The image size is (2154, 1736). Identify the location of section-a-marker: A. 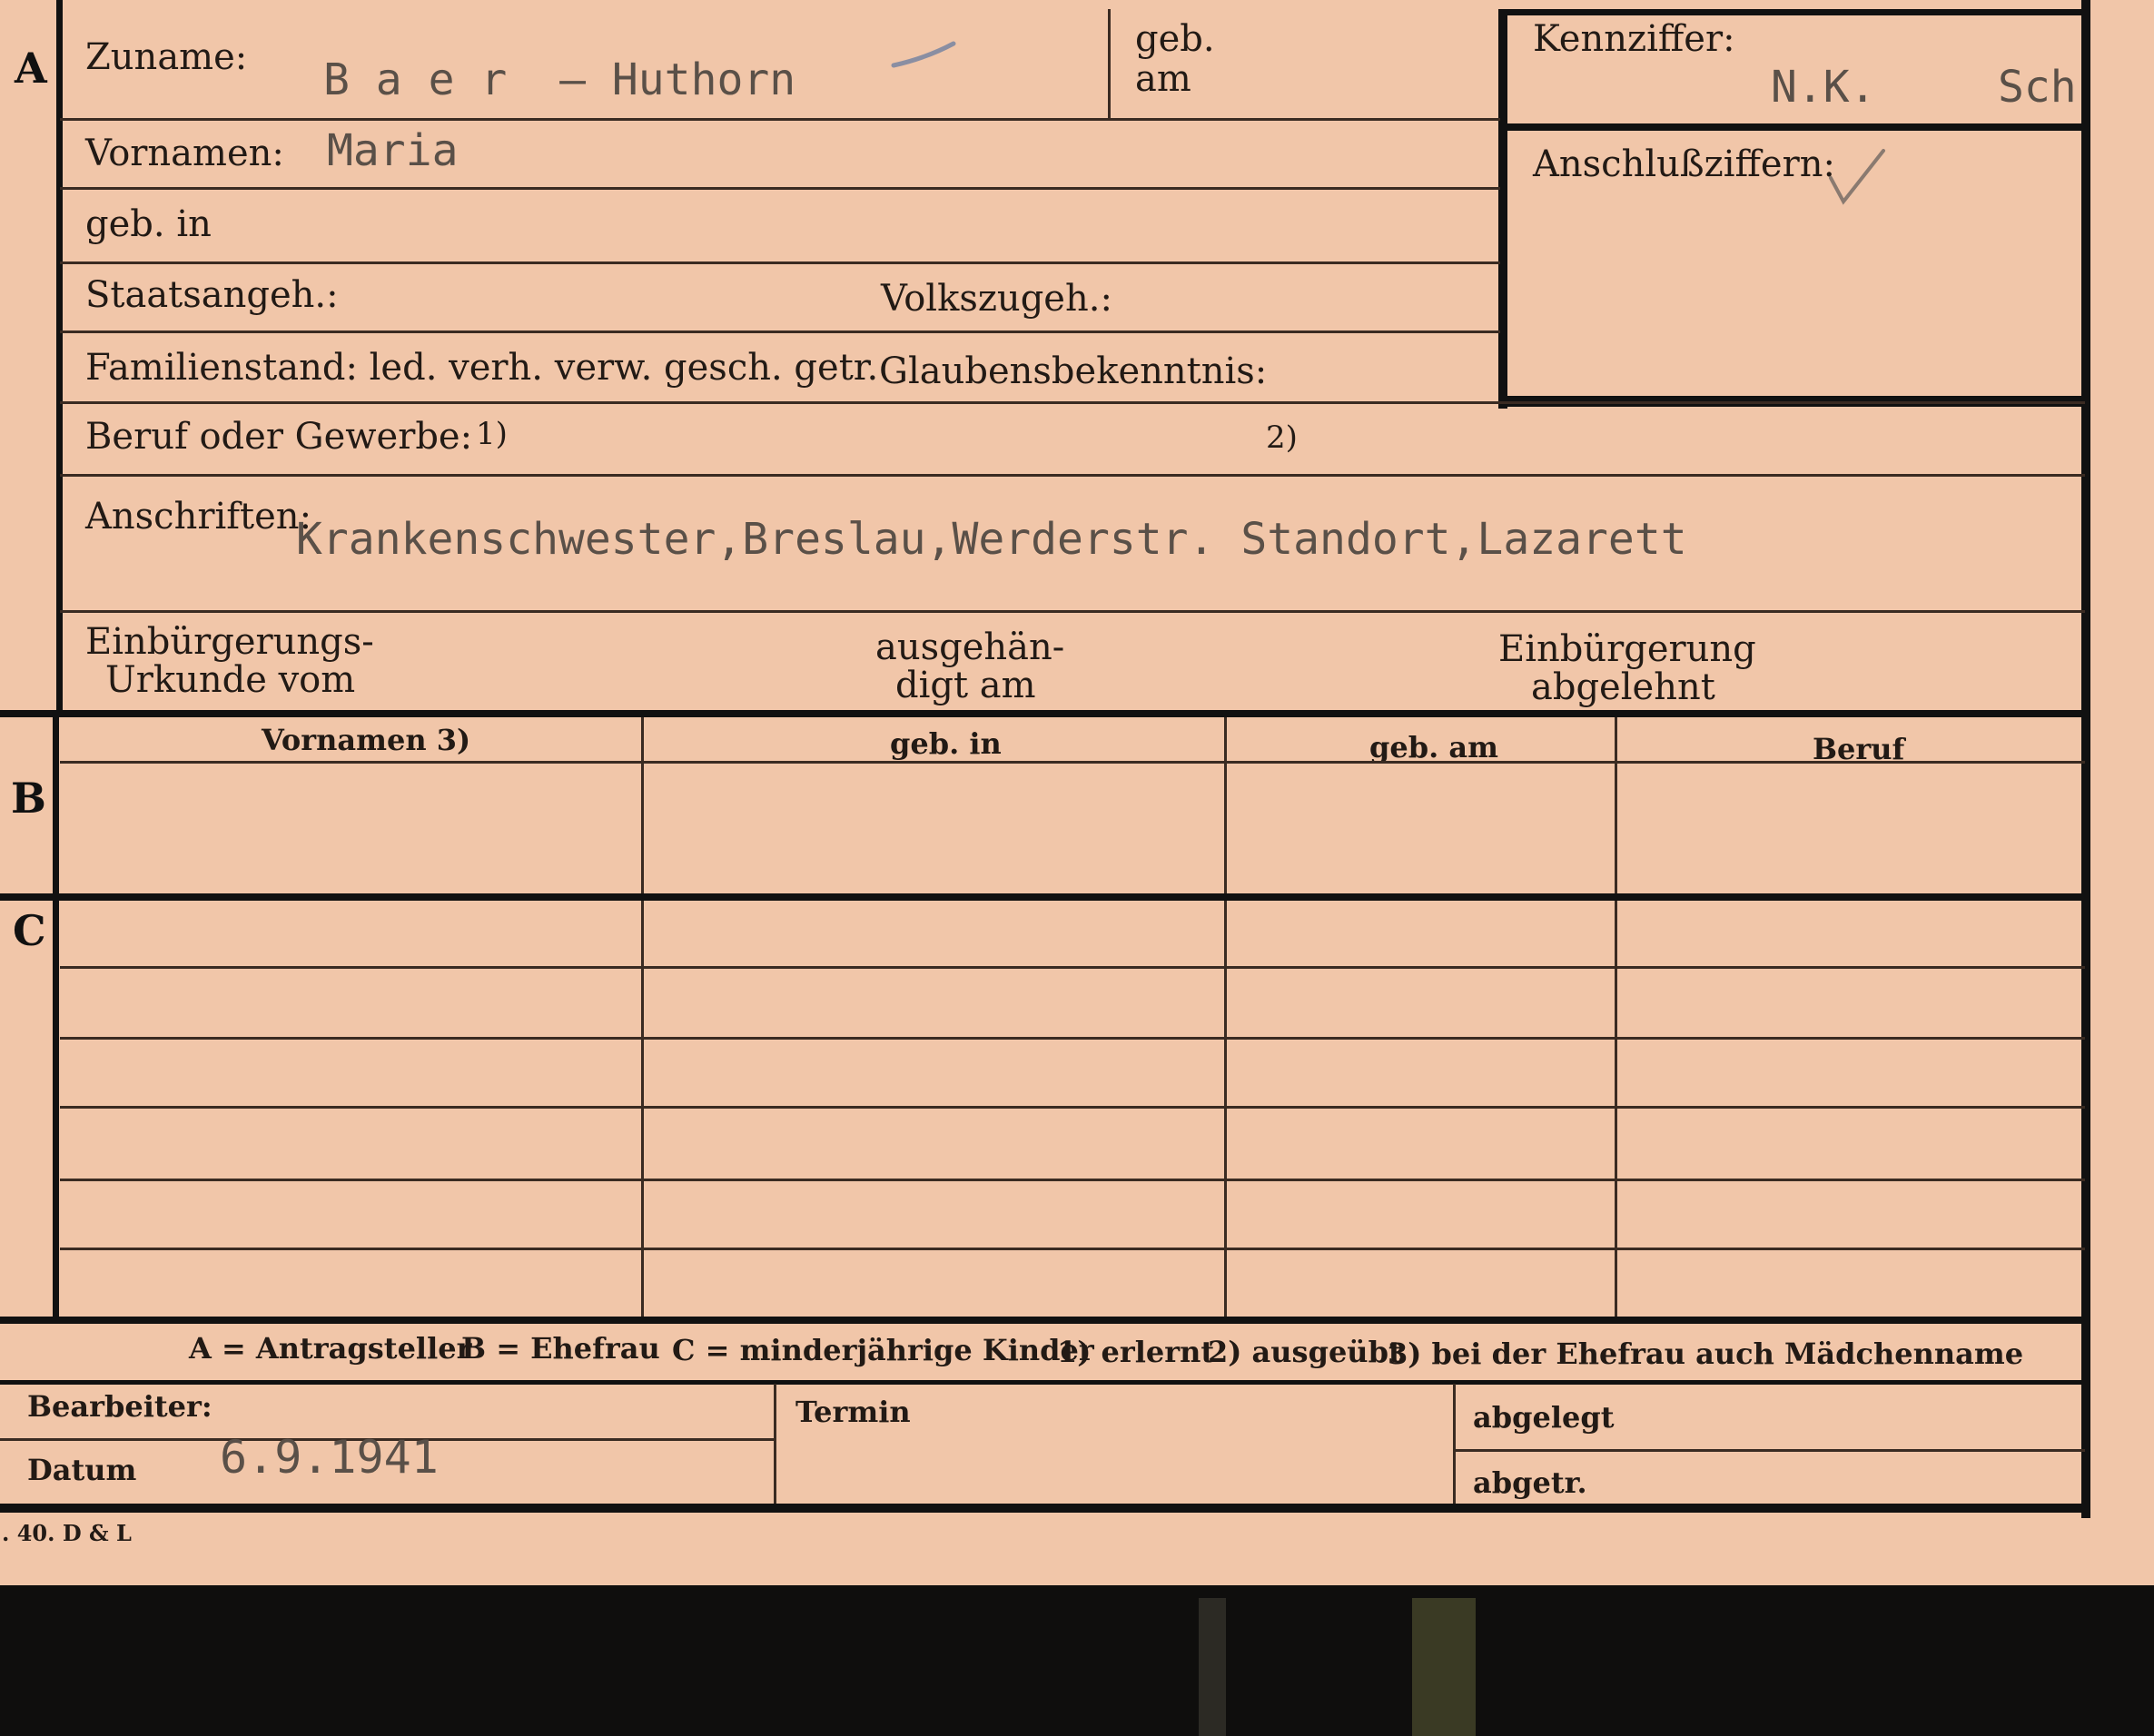
(31, 68).